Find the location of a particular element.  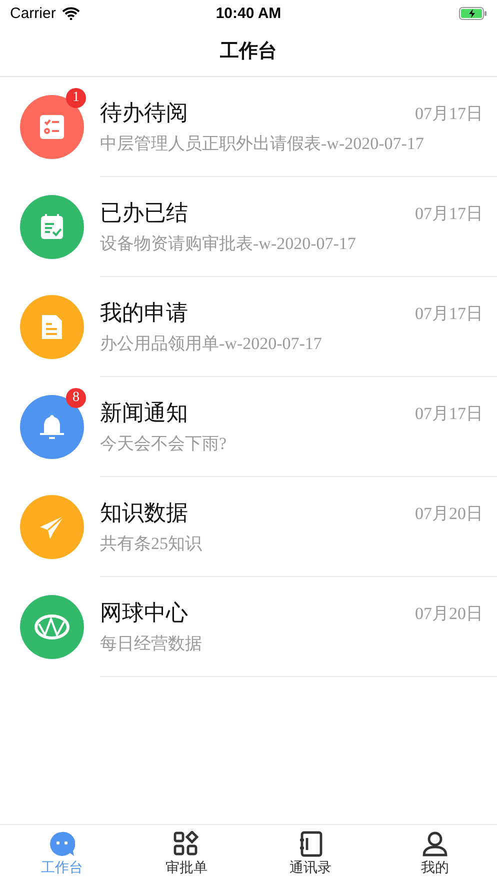

item-subtitle: 每日经营数据 is located at coordinates (151, 644).